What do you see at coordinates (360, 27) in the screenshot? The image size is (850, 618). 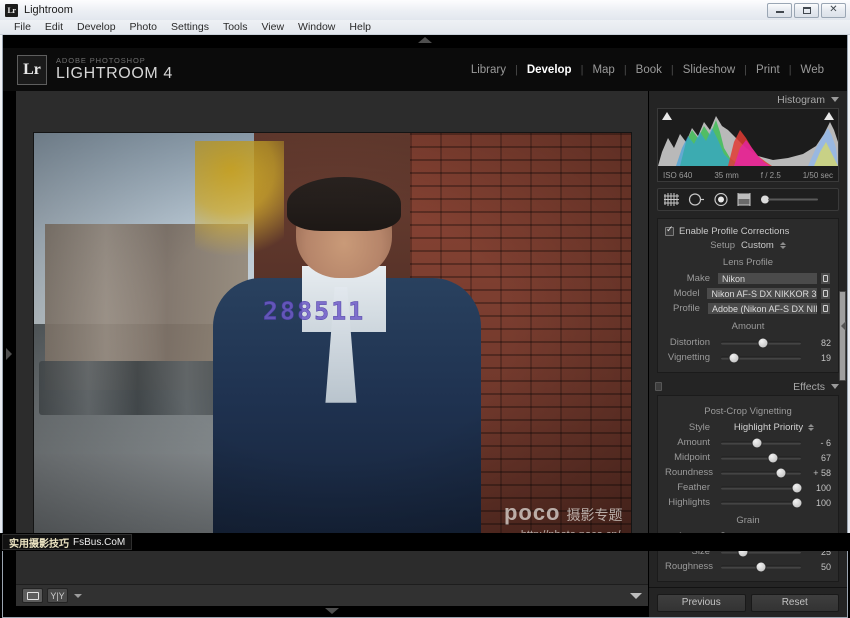 I see `menu-help: Help` at bounding box center [360, 27].